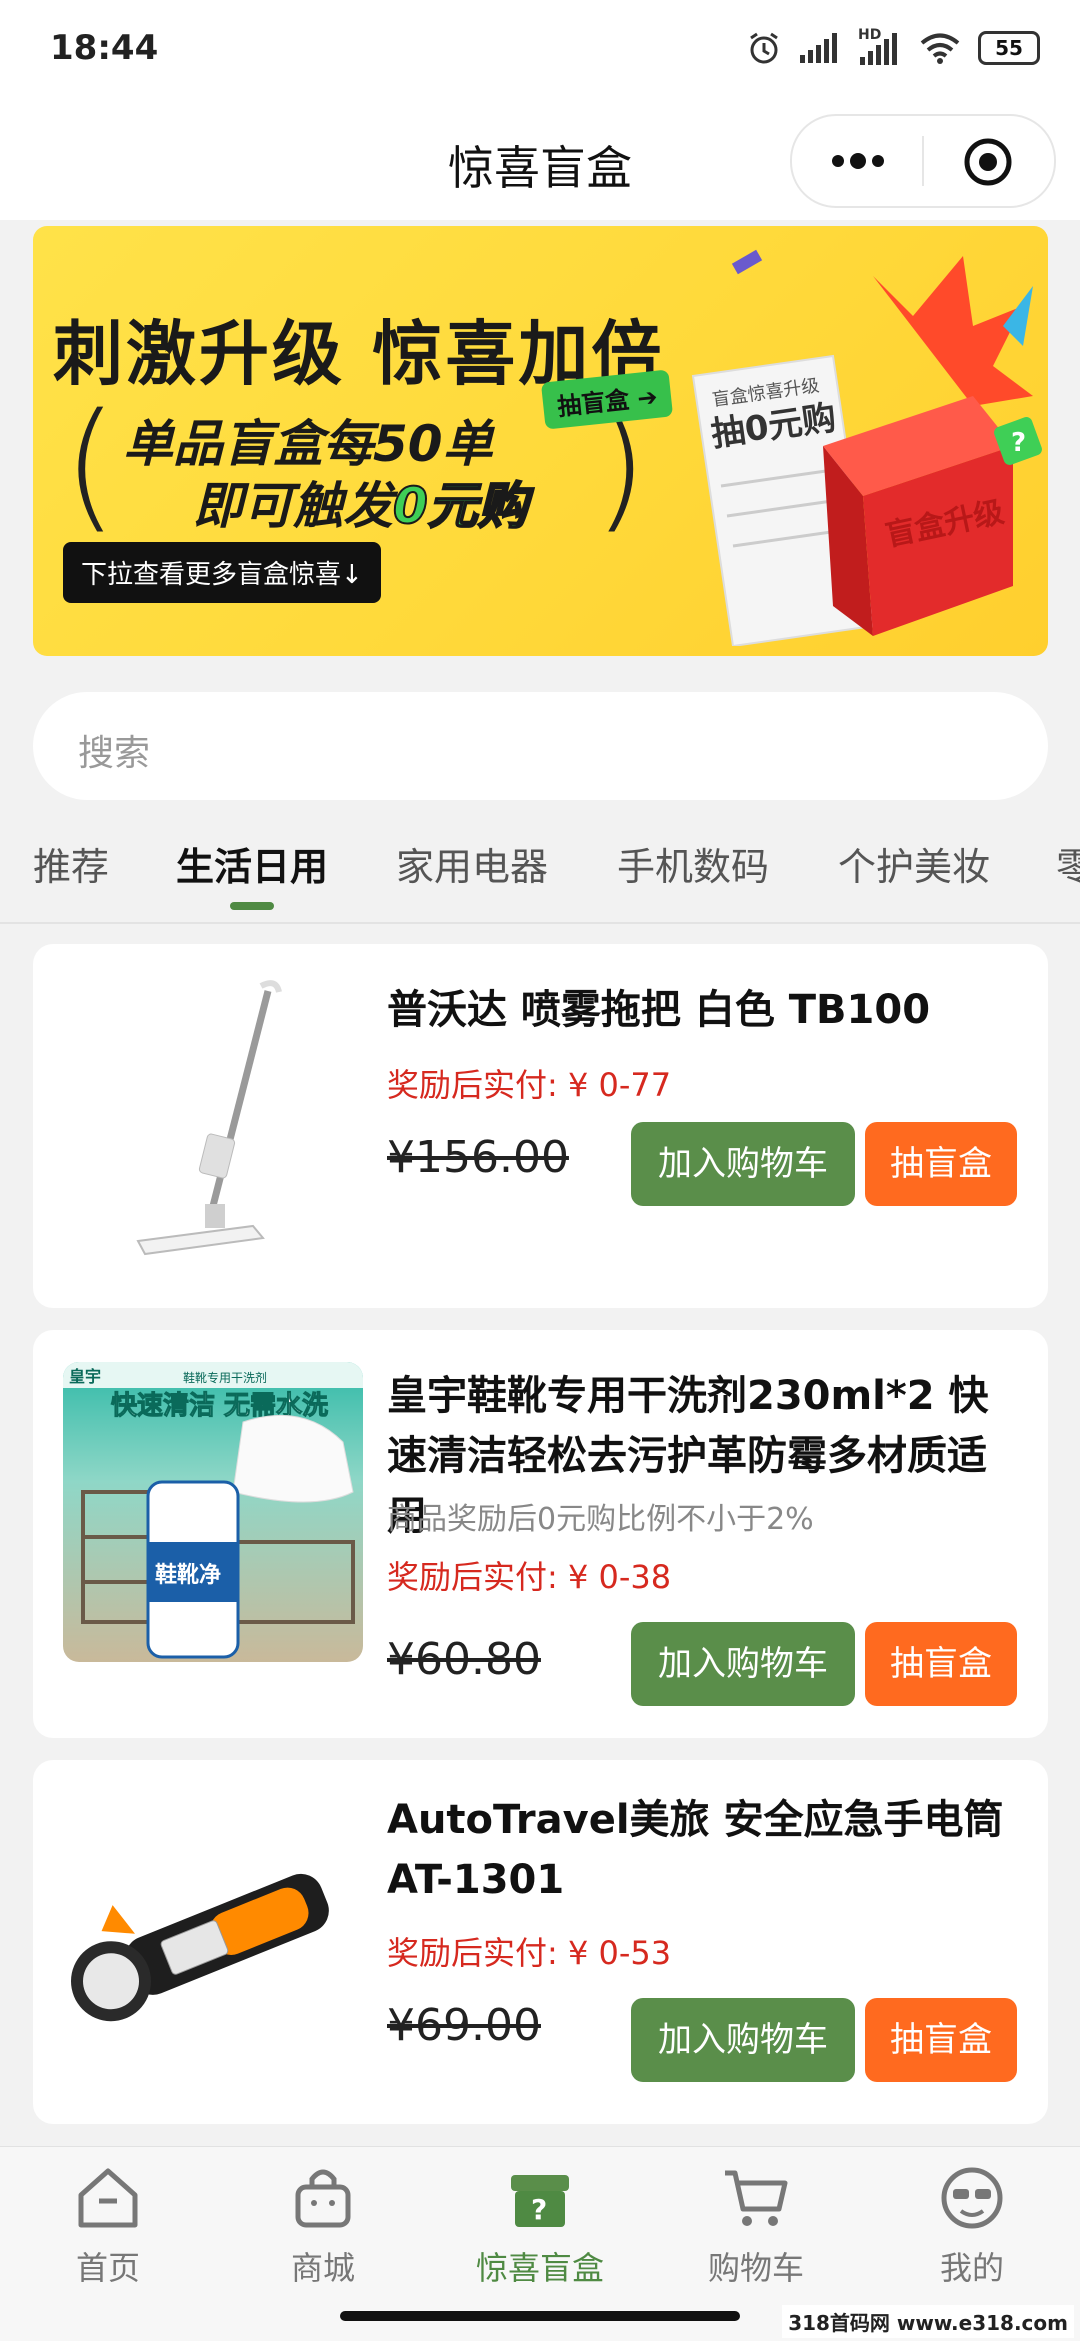 This screenshot has height=2341, width=1080. What do you see at coordinates (702, 1850) in the screenshot?
I see `product-name: AutoTravel美旅 安全应急手电筒 AT-1301` at bounding box center [702, 1850].